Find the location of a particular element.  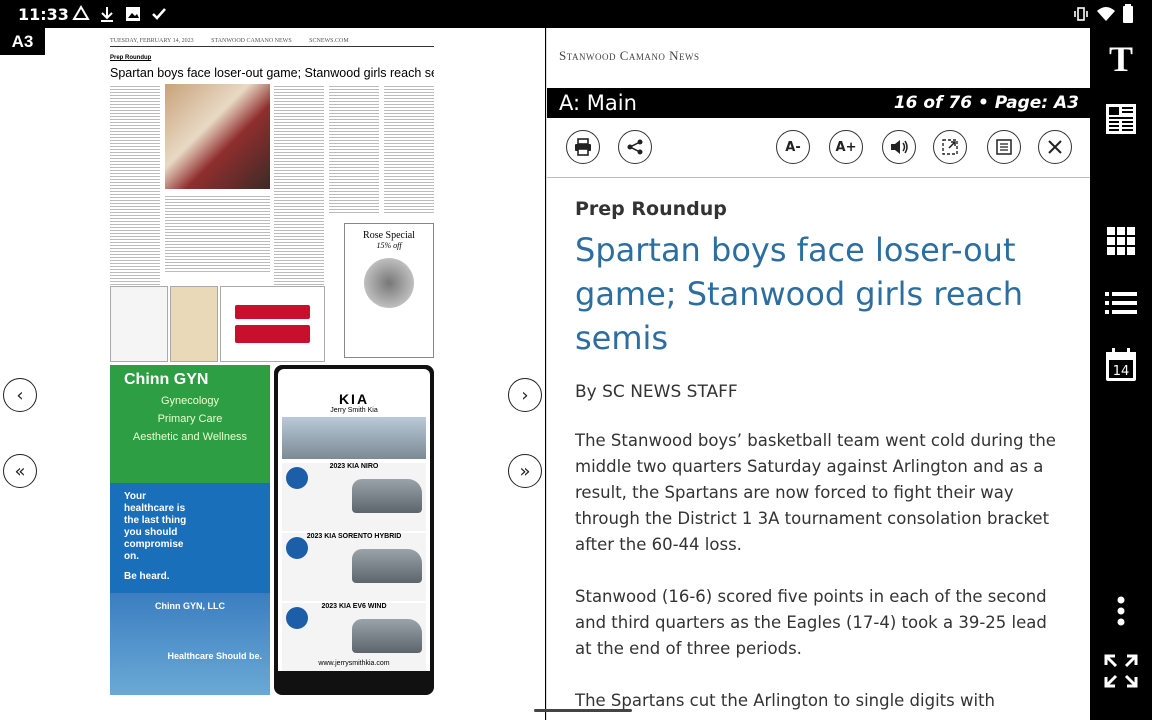

font-smaller-label: A- is located at coordinates (793, 147).